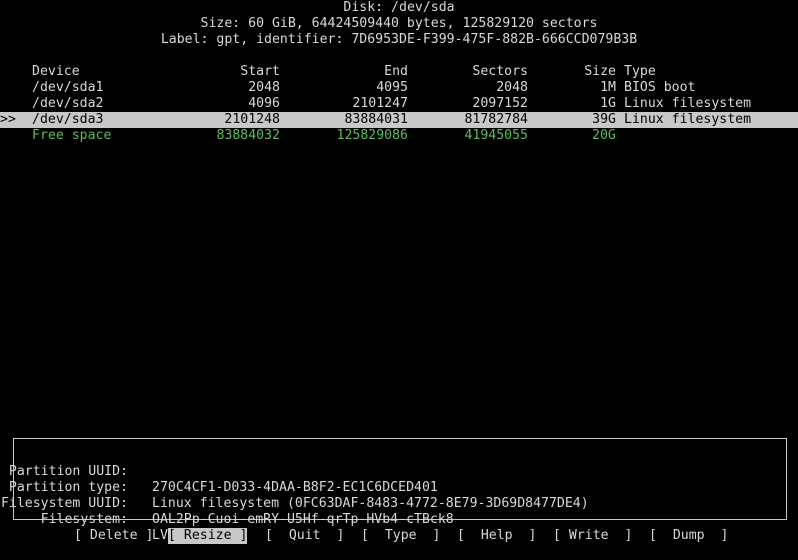  What do you see at coordinates (260, 71) in the screenshot?
I see `column-header-start: Start` at bounding box center [260, 71].